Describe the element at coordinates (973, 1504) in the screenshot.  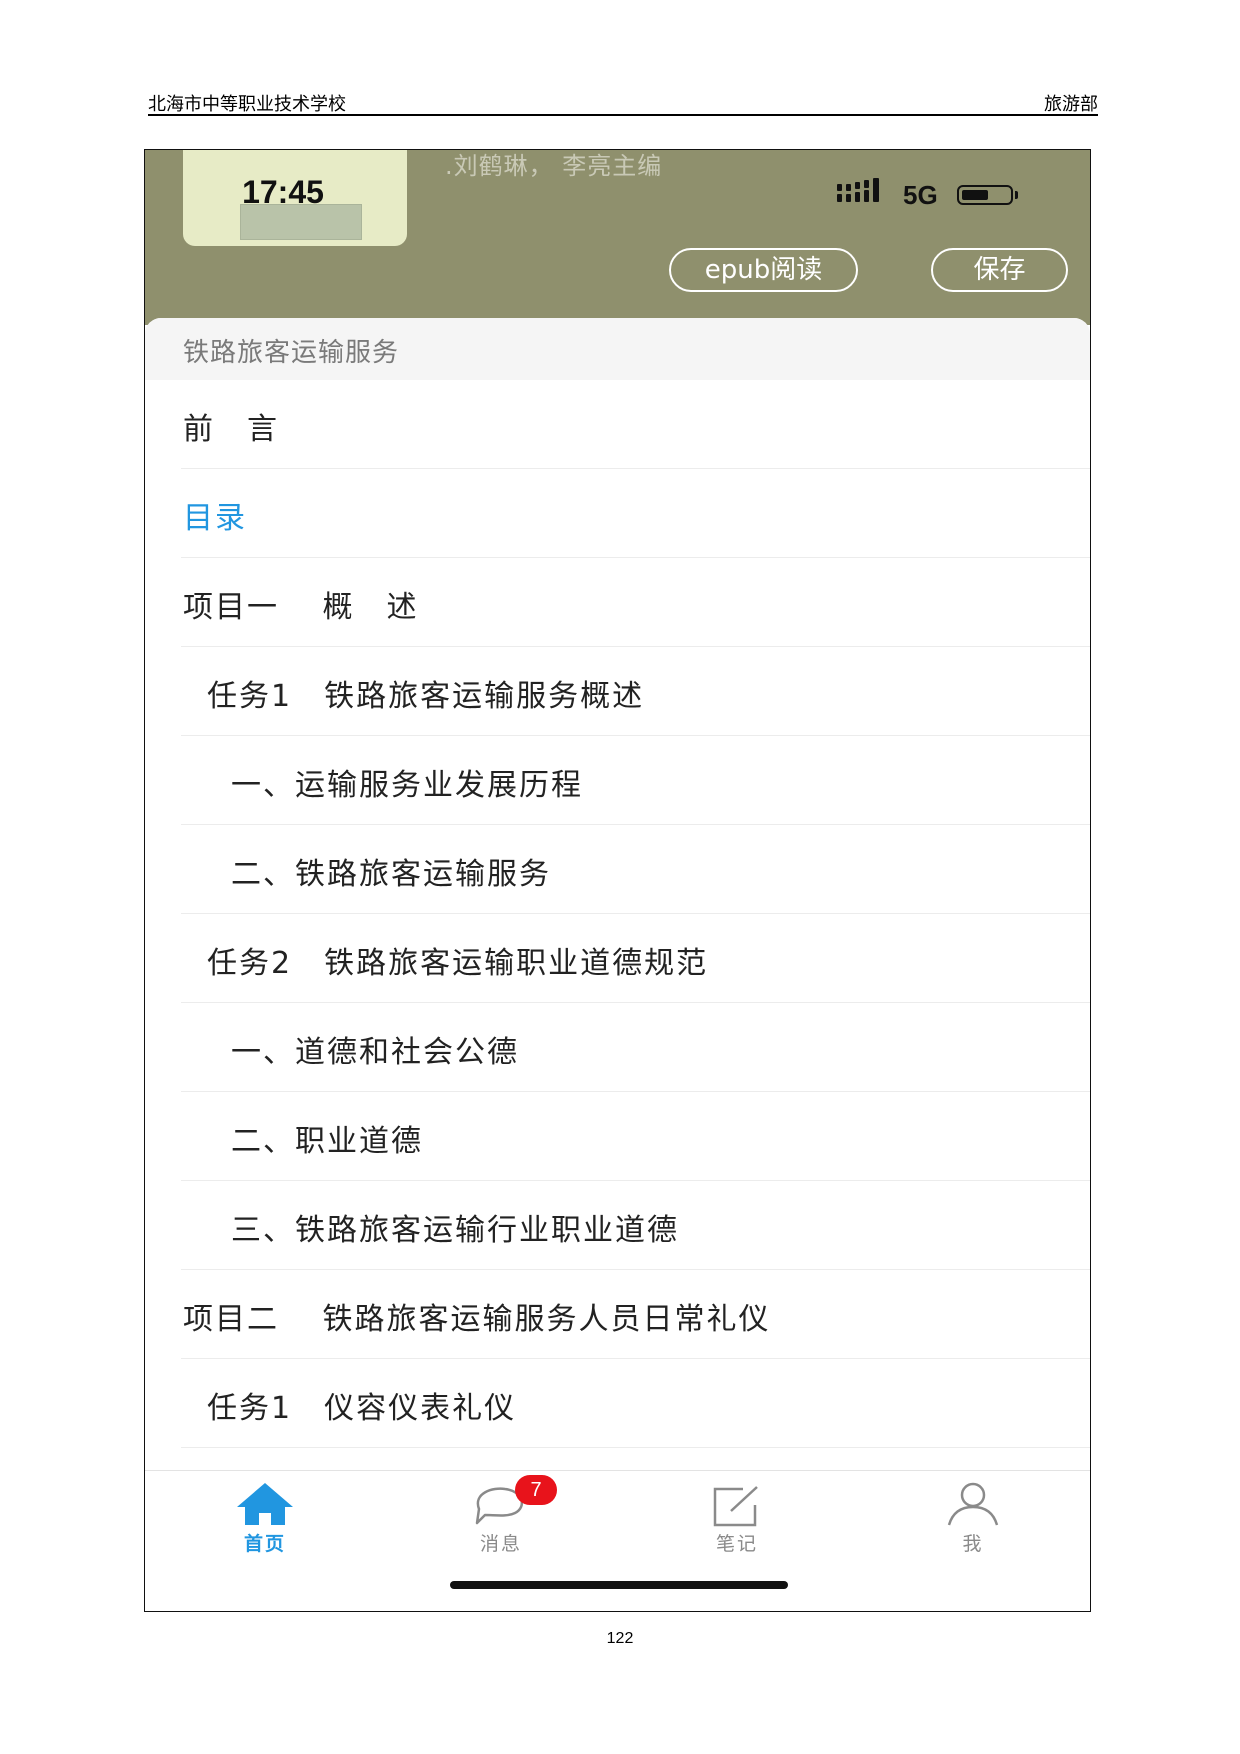
I see `person-icon` at that location.